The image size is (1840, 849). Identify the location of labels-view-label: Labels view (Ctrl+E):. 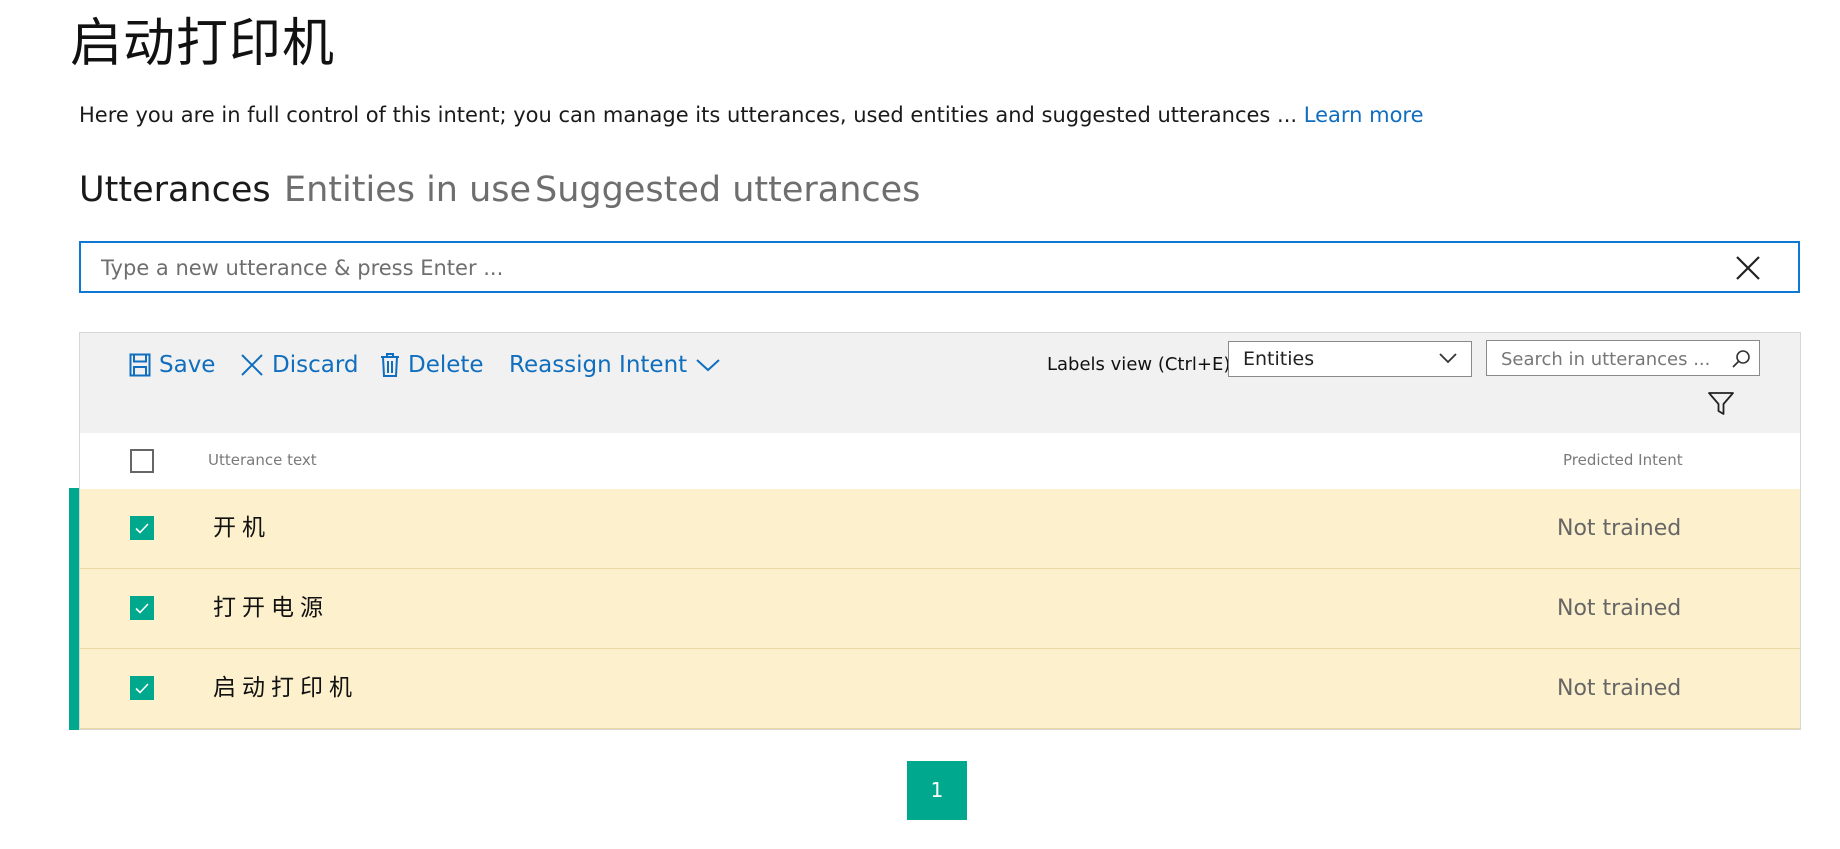
(1142, 364).